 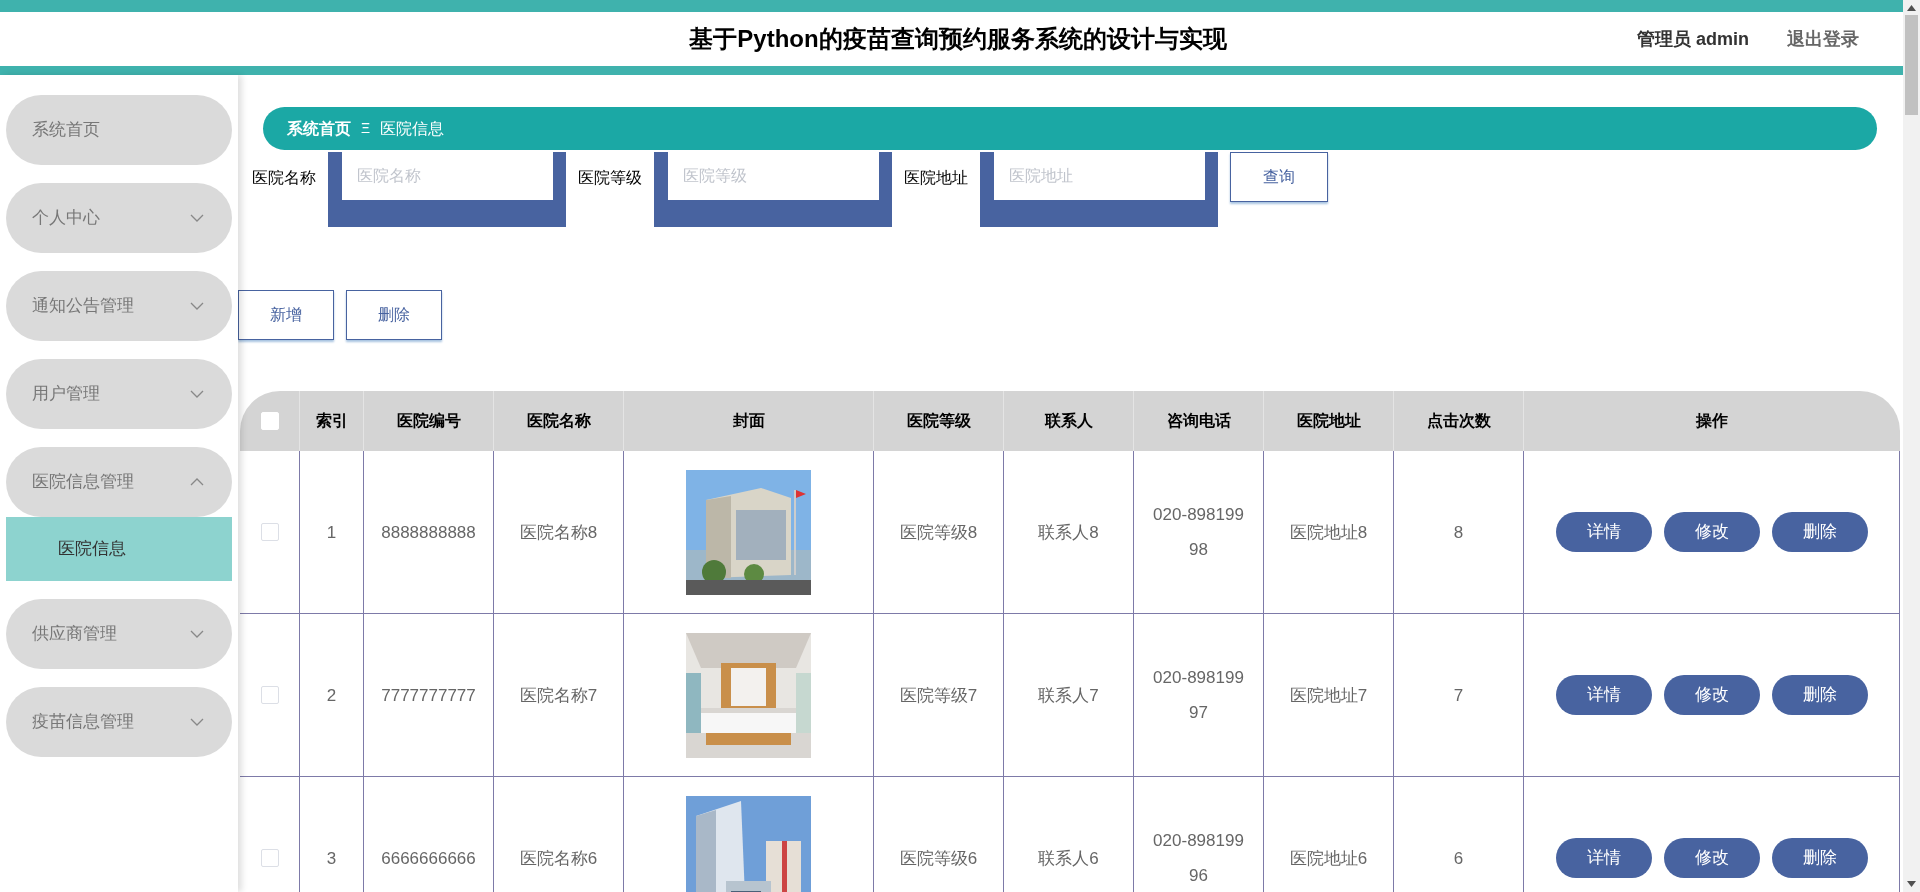 I want to click on search-label: 医院地址, so click(x=936, y=178).